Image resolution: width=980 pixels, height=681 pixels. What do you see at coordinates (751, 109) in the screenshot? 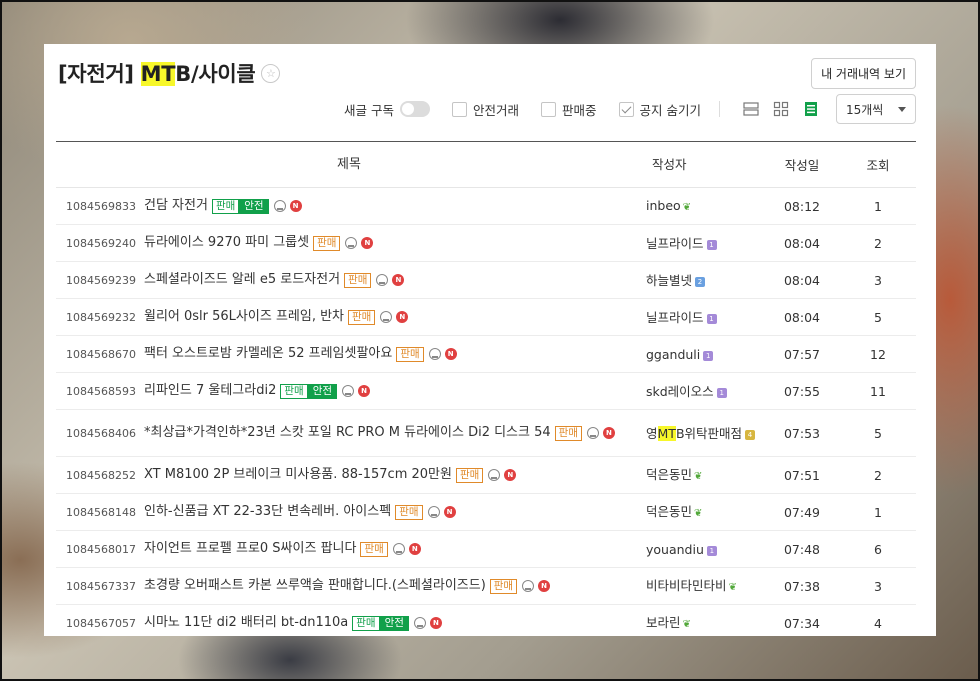
I see `list-view-icon` at bounding box center [751, 109].